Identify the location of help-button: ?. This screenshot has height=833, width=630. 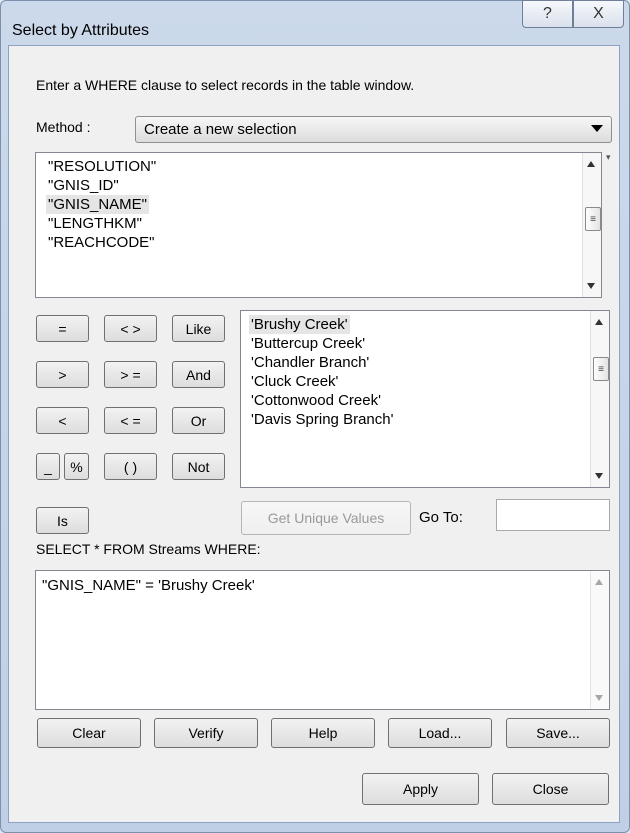
(547, 14).